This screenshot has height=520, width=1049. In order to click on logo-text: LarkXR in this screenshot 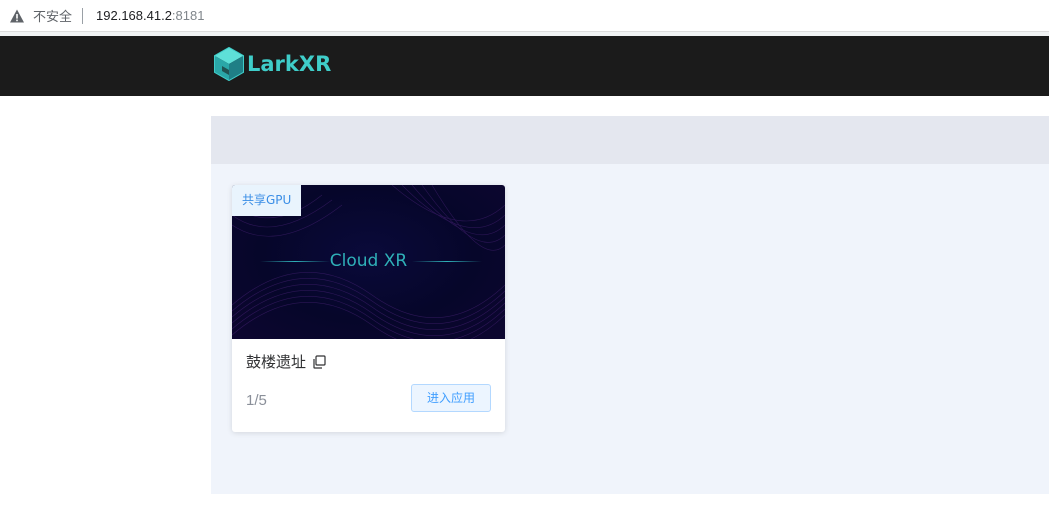, I will do `click(289, 64)`.